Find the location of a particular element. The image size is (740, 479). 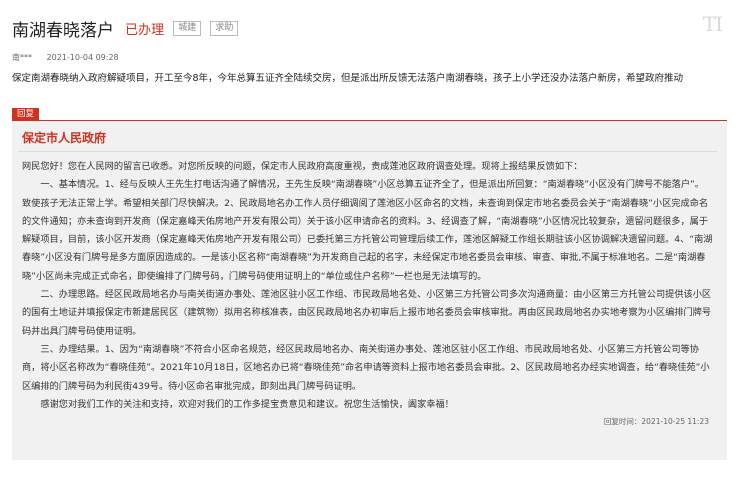

reply-divider is located at coordinates (367, 151).